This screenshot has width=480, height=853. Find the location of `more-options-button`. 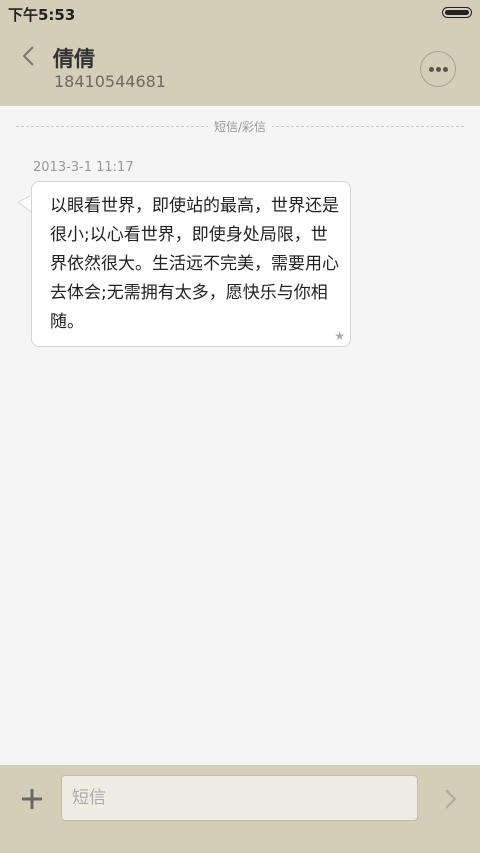

more-options-button is located at coordinates (438, 69).